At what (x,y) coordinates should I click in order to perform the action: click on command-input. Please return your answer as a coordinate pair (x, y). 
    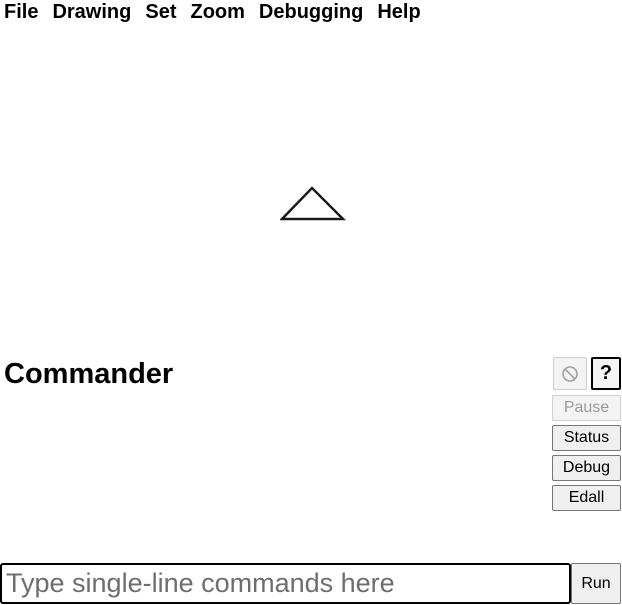
    Looking at the image, I should click on (285, 583).